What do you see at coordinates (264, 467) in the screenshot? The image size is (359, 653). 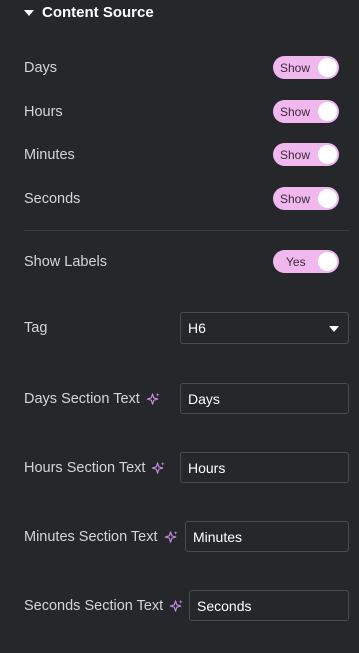 I see `hours-section-text-input: Hours` at bounding box center [264, 467].